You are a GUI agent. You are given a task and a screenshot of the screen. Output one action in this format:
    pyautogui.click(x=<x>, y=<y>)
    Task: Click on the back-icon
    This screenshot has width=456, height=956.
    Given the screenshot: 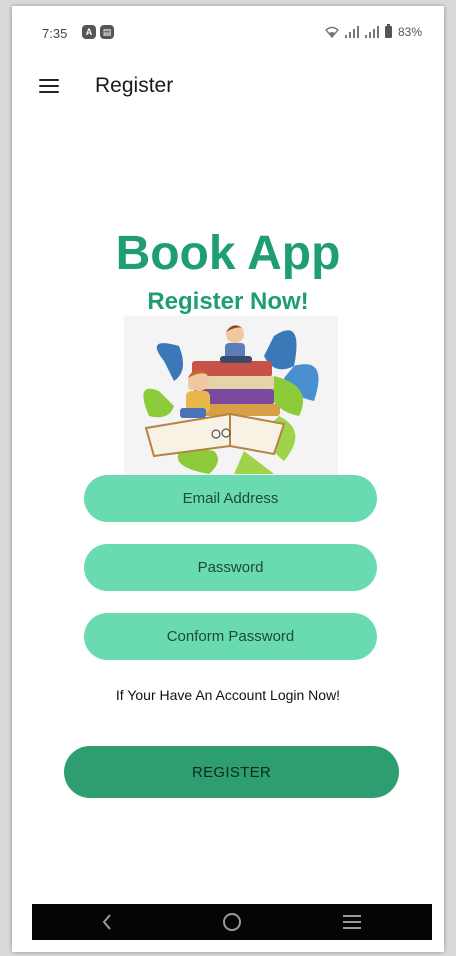 What is the action you would take?
    pyautogui.click(x=107, y=922)
    